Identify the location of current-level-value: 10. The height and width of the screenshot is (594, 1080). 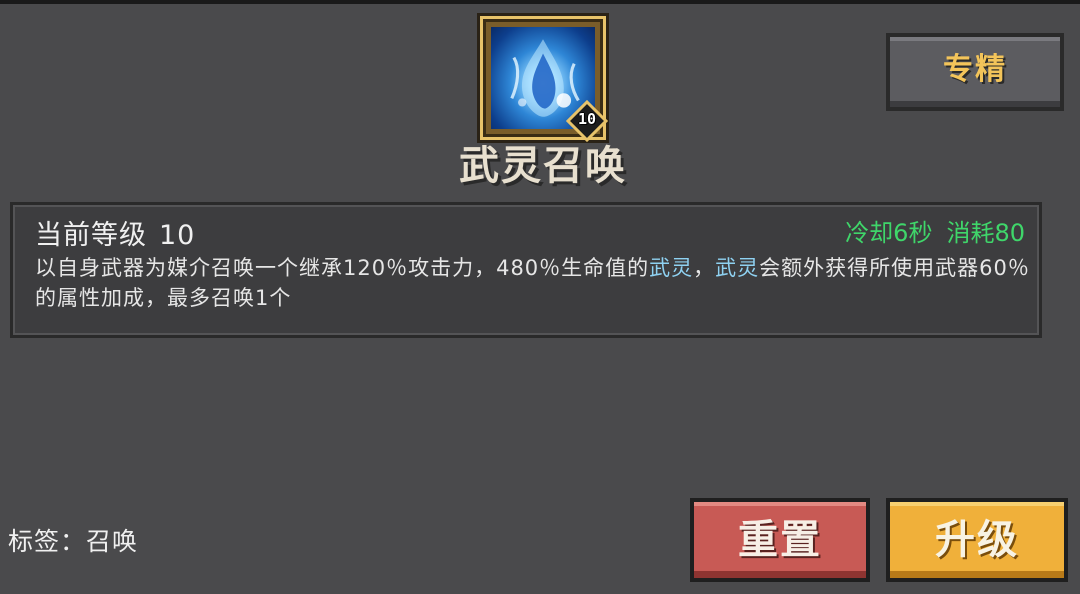
(177, 235).